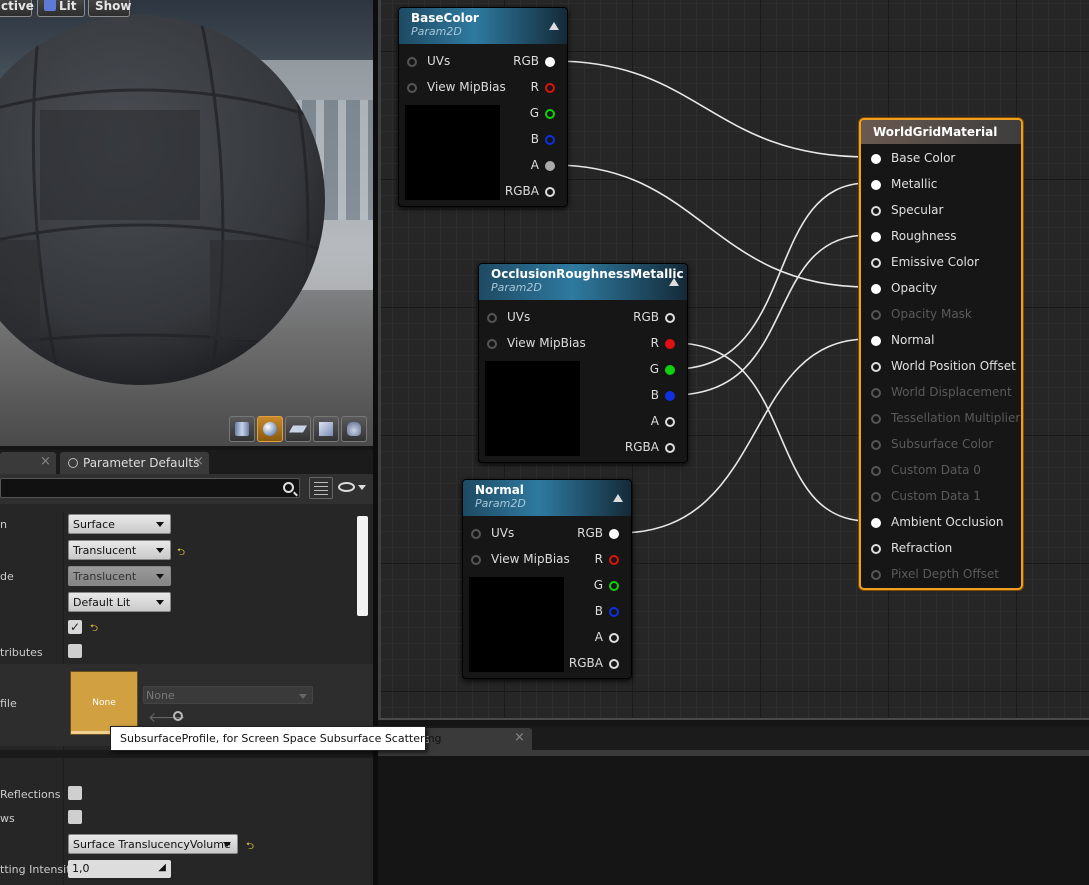 The height and width of the screenshot is (885, 1089). What do you see at coordinates (150, 488) in the screenshot?
I see `details-search-input` at bounding box center [150, 488].